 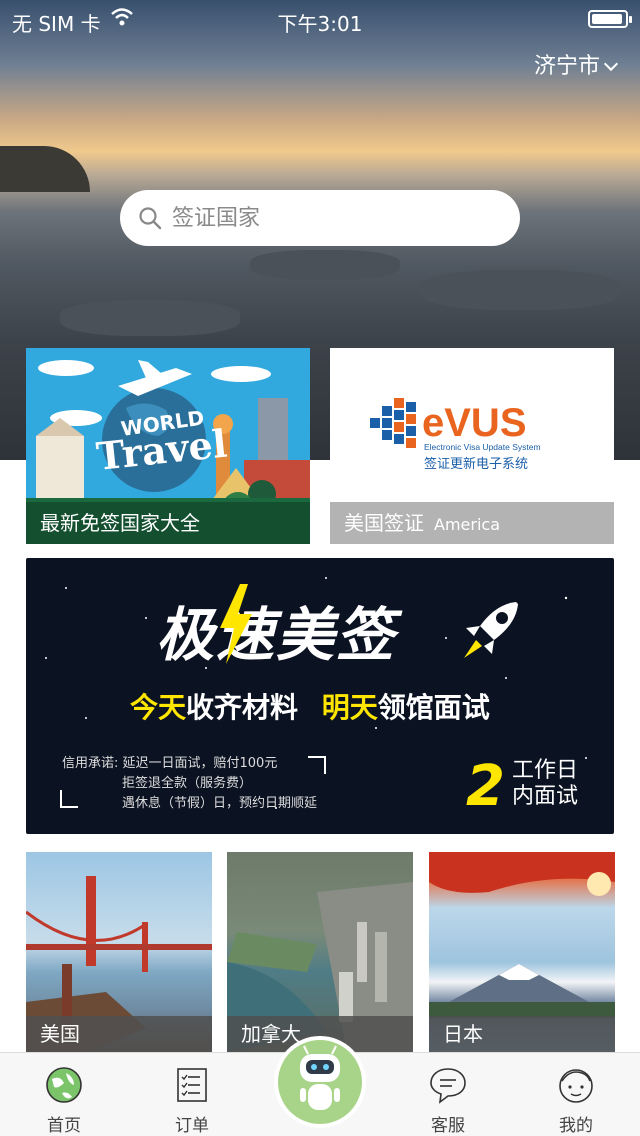 What do you see at coordinates (610, 19) in the screenshot?
I see `battery-icon` at bounding box center [610, 19].